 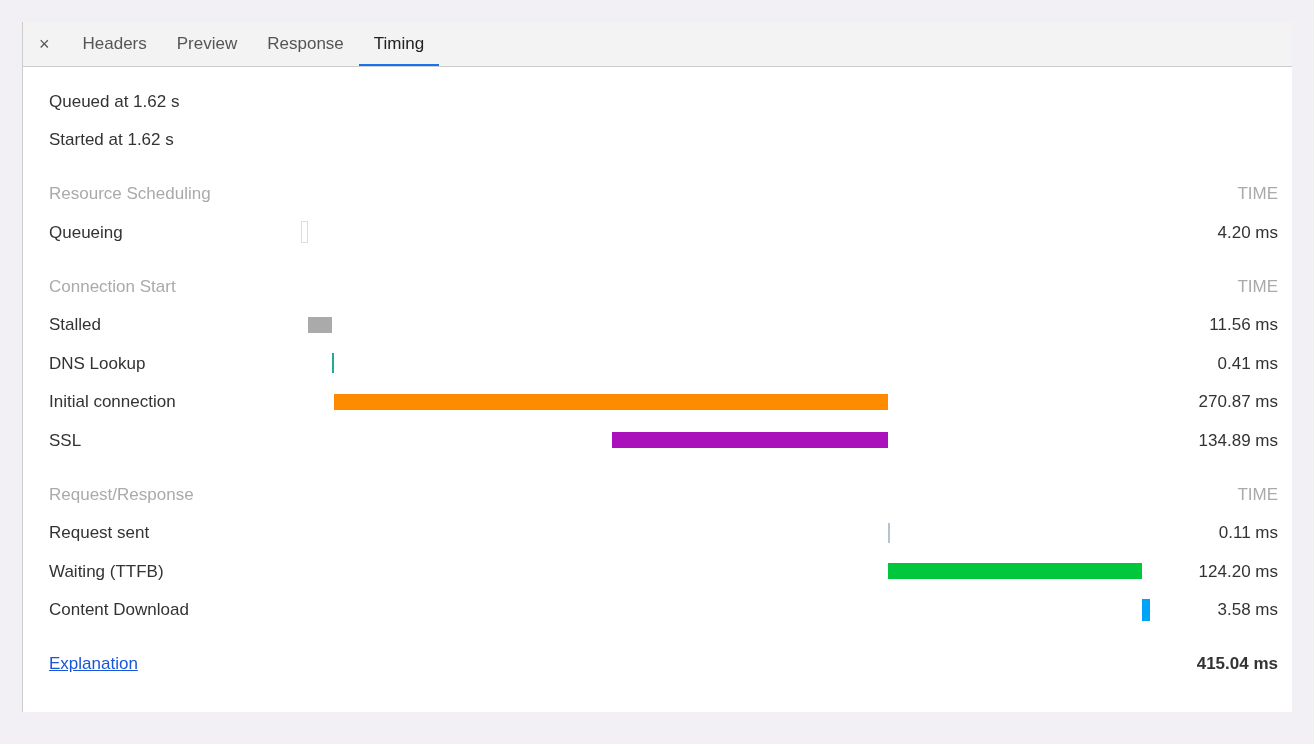 I want to click on phase-label: Stalled, so click(x=75, y=325).